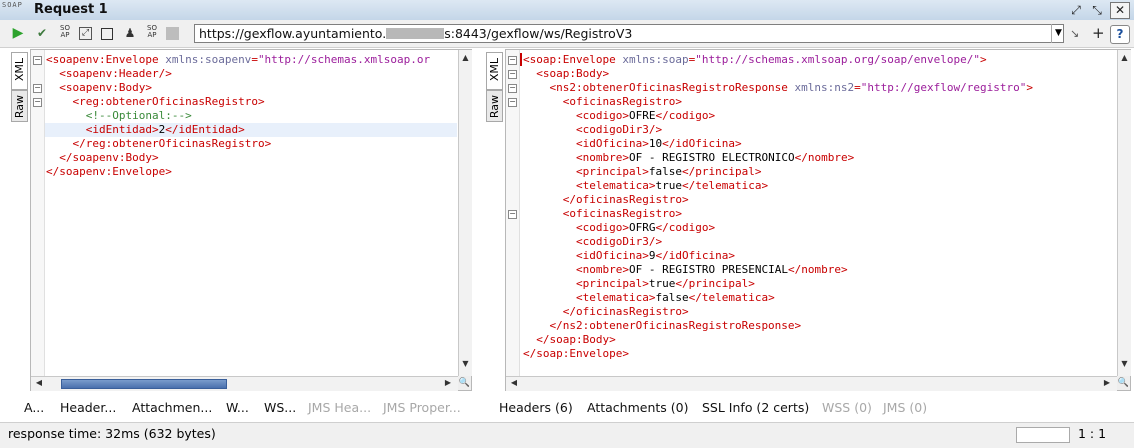  I want to click on add-icon: +, so click(1098, 33).